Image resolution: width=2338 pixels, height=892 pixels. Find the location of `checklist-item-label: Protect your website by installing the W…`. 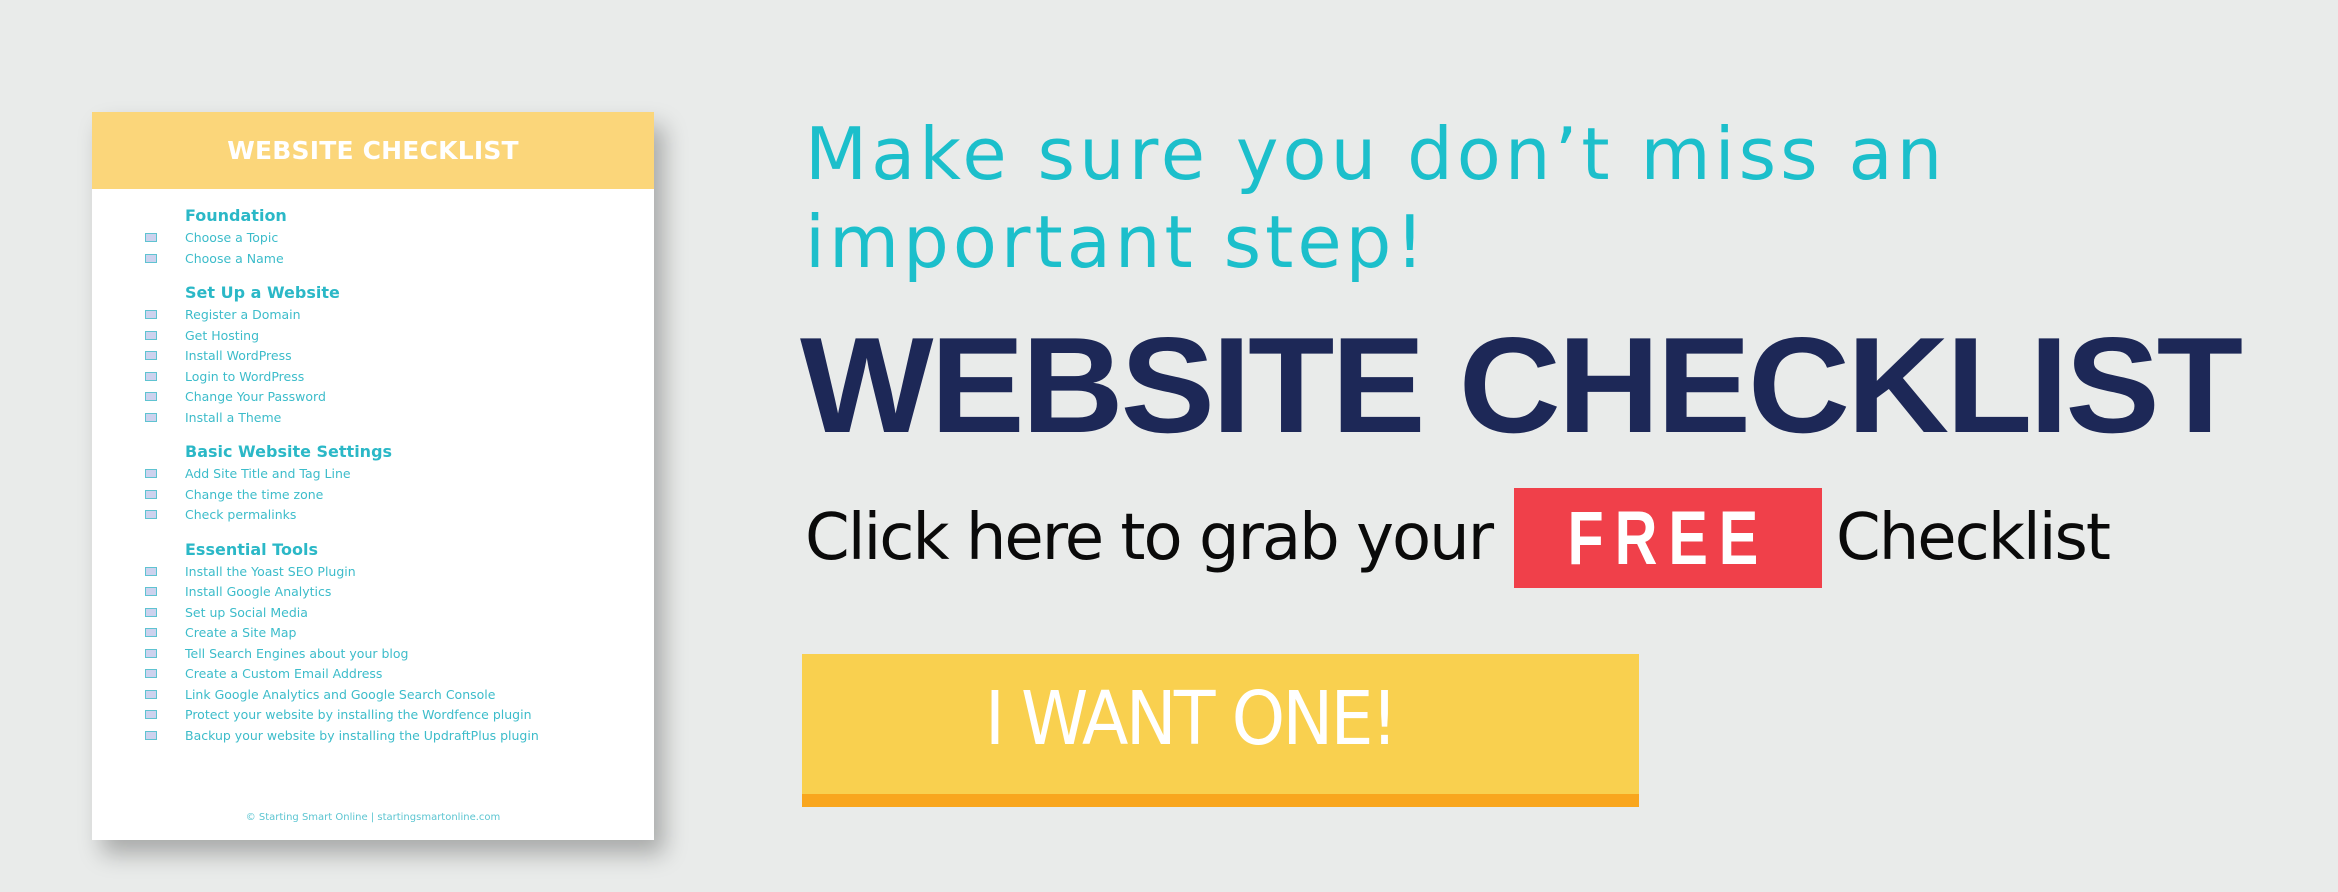

checklist-item-label: Protect your website by installing the W… is located at coordinates (358, 714).